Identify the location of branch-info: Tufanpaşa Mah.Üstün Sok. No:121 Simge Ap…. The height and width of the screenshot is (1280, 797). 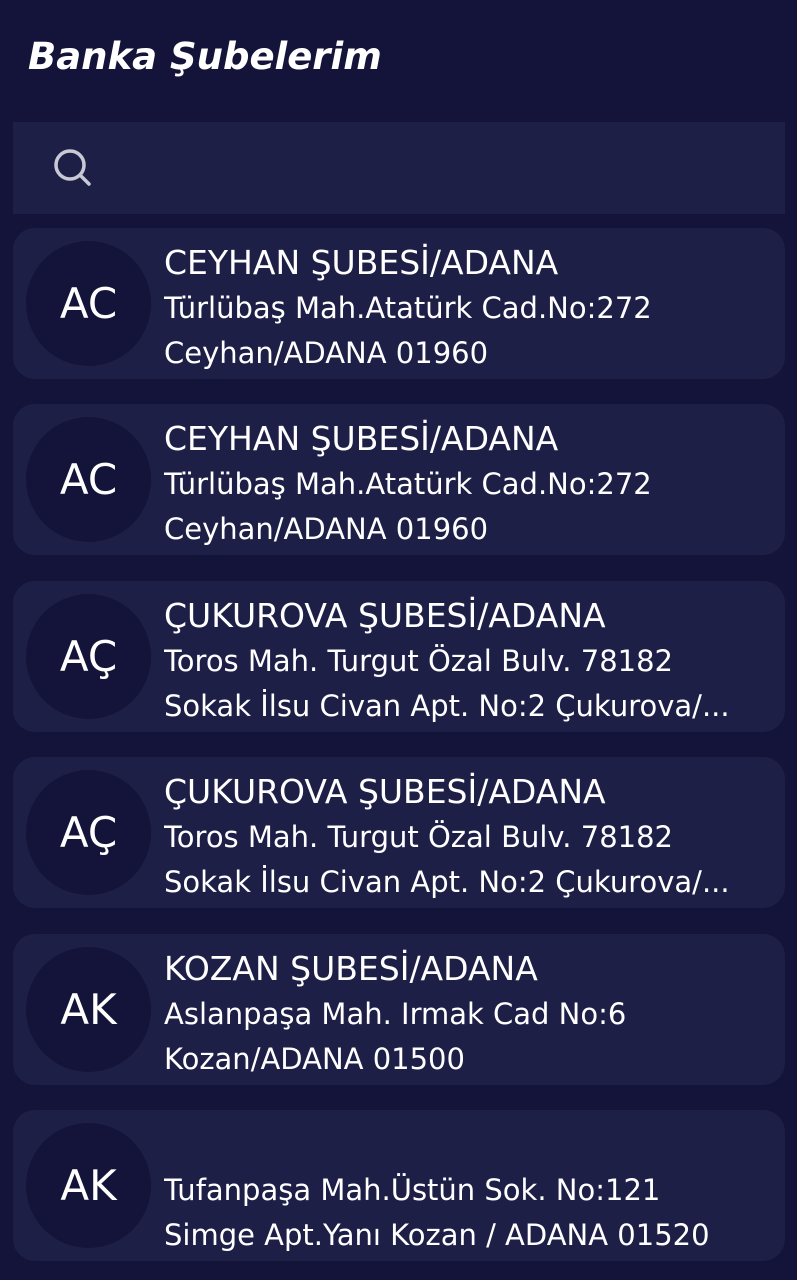
(470, 1213).